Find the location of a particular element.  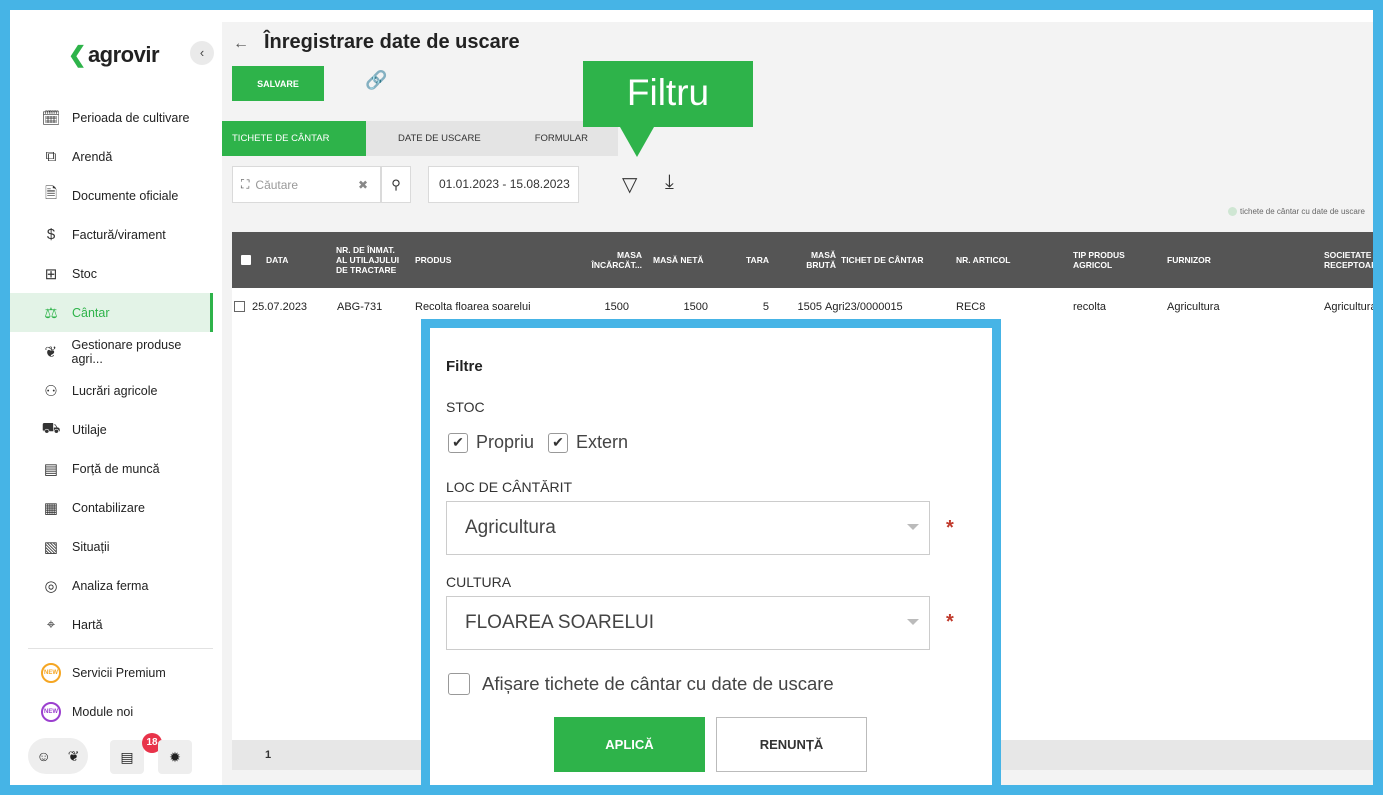

cell-furnizor: Agricultura is located at coordinates (1193, 307).